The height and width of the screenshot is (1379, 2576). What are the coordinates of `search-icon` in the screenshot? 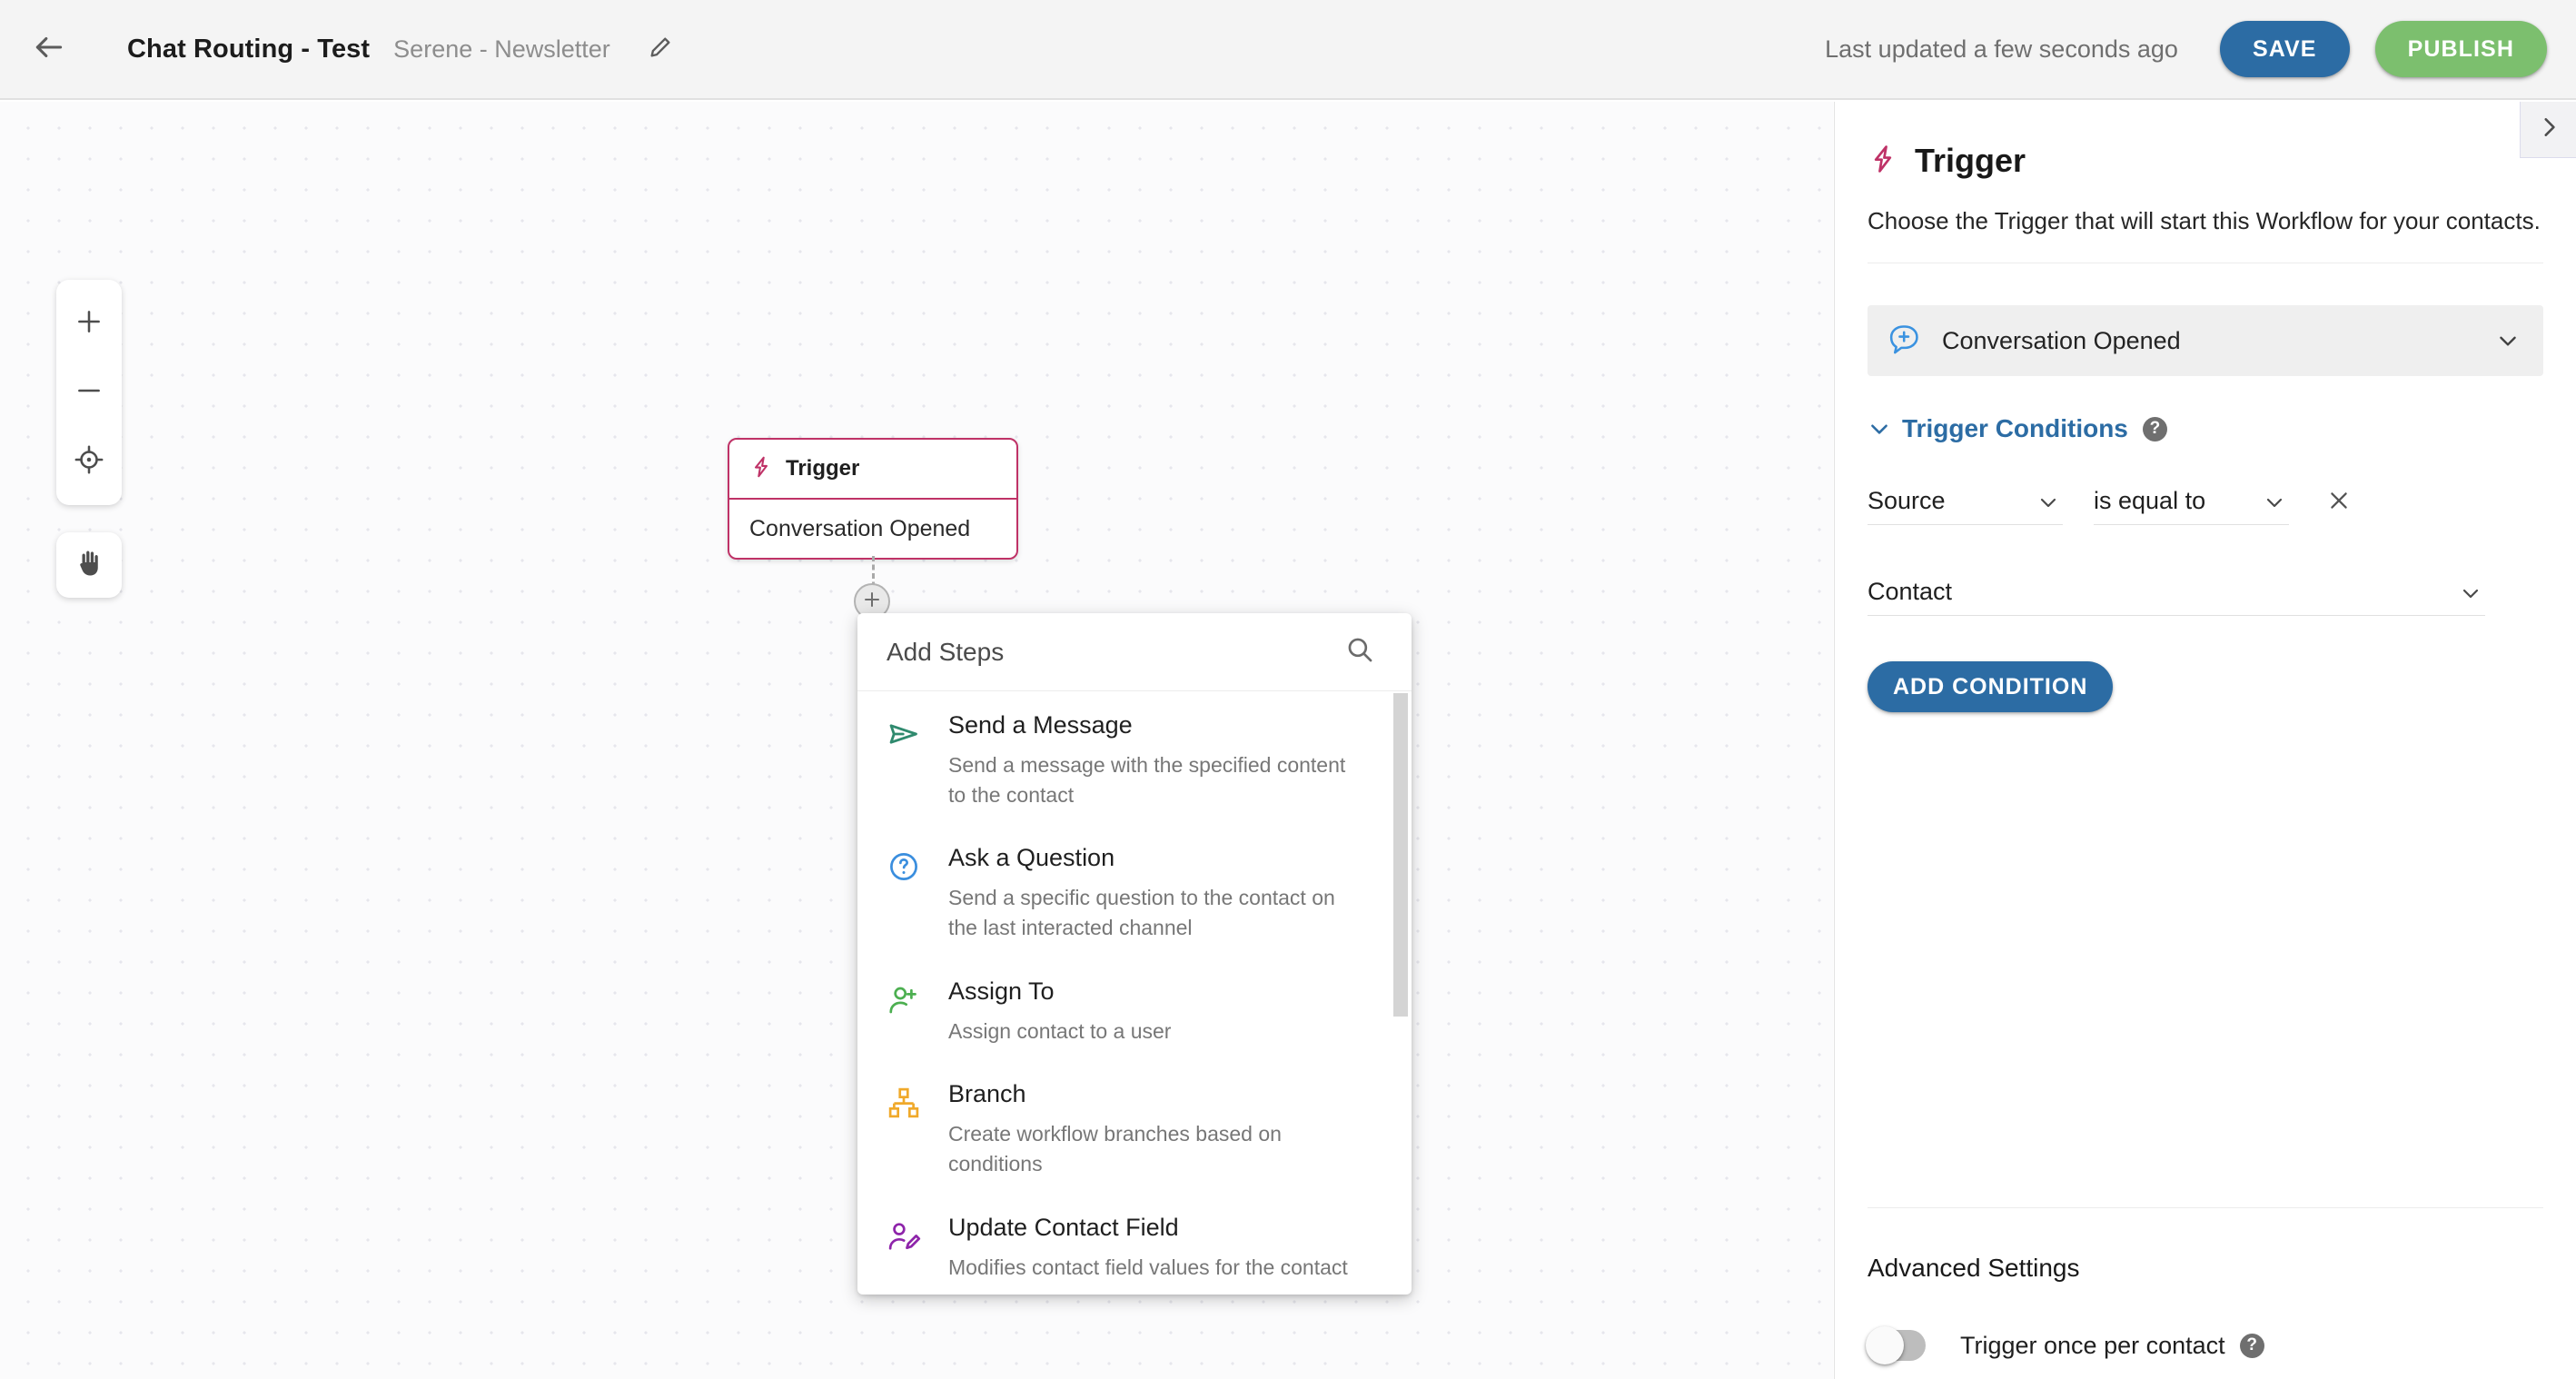 It's located at (1359, 652).